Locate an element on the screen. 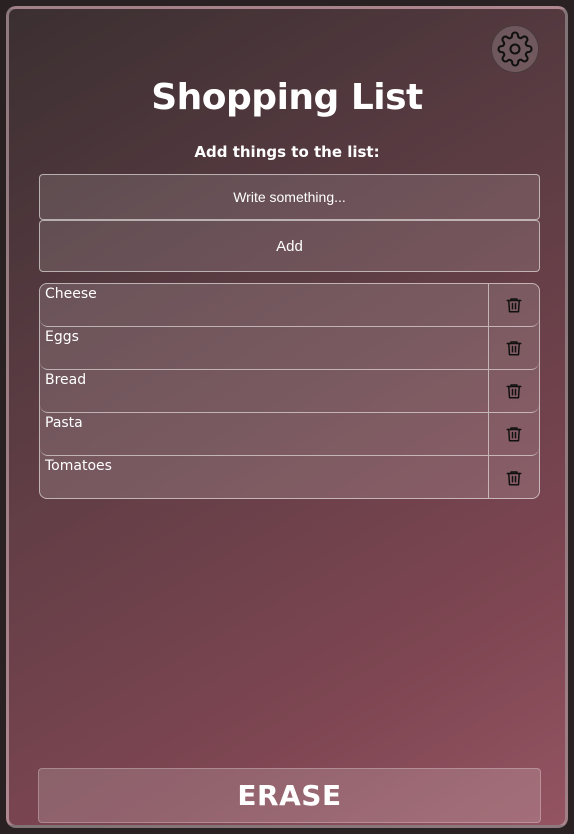 The width and height of the screenshot is (574, 834). list-item: Bread is located at coordinates (289, 391).